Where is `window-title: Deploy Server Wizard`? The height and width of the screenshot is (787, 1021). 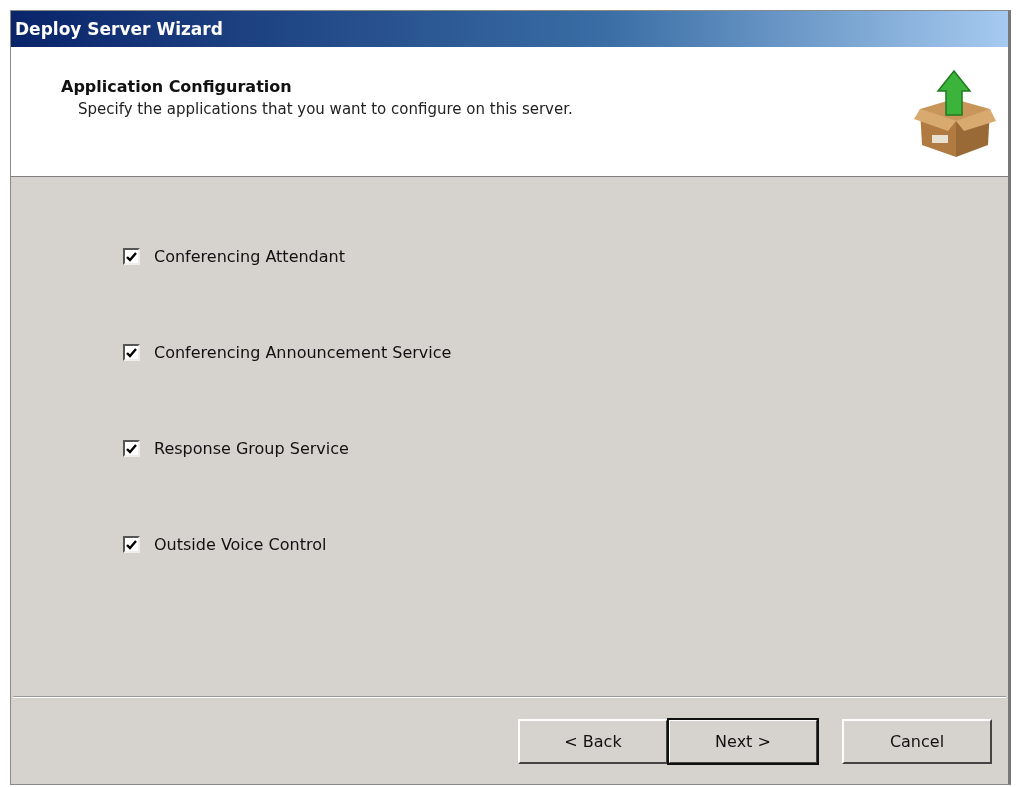
window-title: Deploy Server Wizard is located at coordinates (119, 29).